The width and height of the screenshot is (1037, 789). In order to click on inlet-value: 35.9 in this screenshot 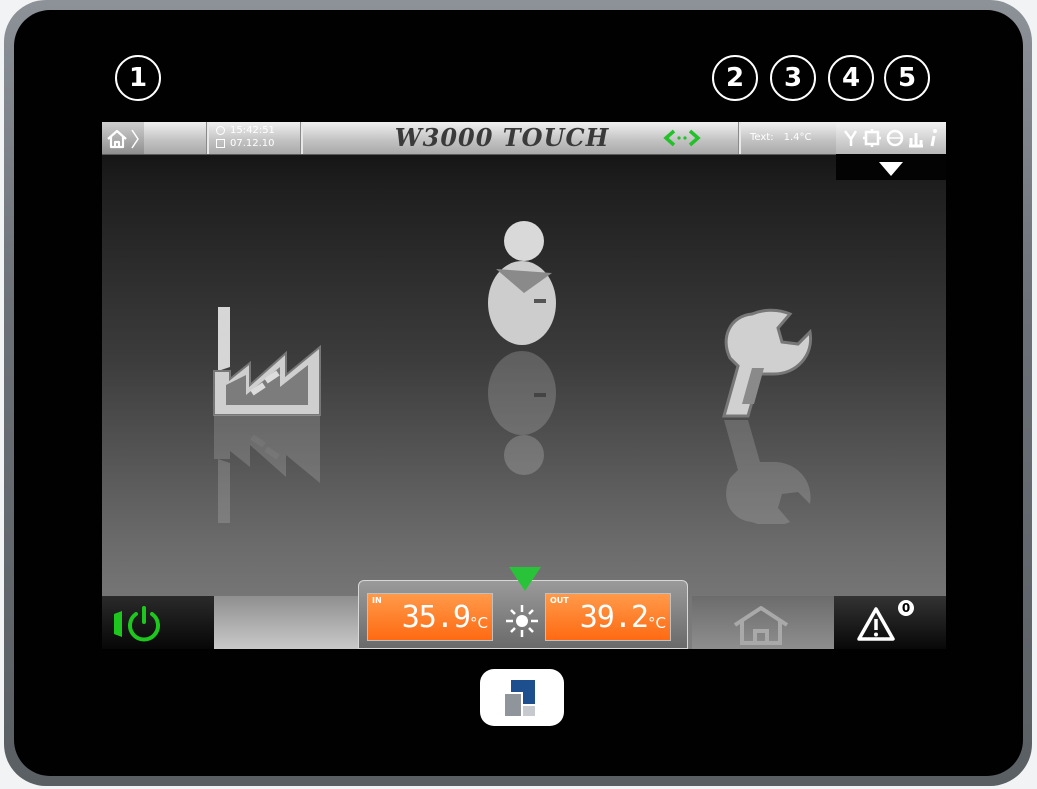, I will do `click(436, 617)`.